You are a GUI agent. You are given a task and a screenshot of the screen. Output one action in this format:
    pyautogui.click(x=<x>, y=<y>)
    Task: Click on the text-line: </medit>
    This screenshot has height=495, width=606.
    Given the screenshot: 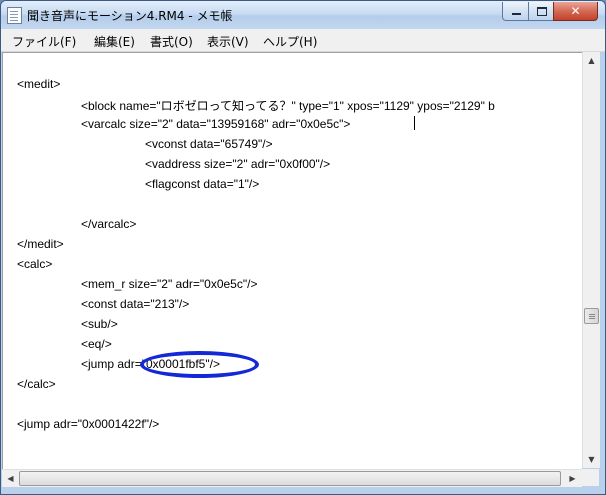 What is the action you would take?
    pyautogui.click(x=40, y=244)
    